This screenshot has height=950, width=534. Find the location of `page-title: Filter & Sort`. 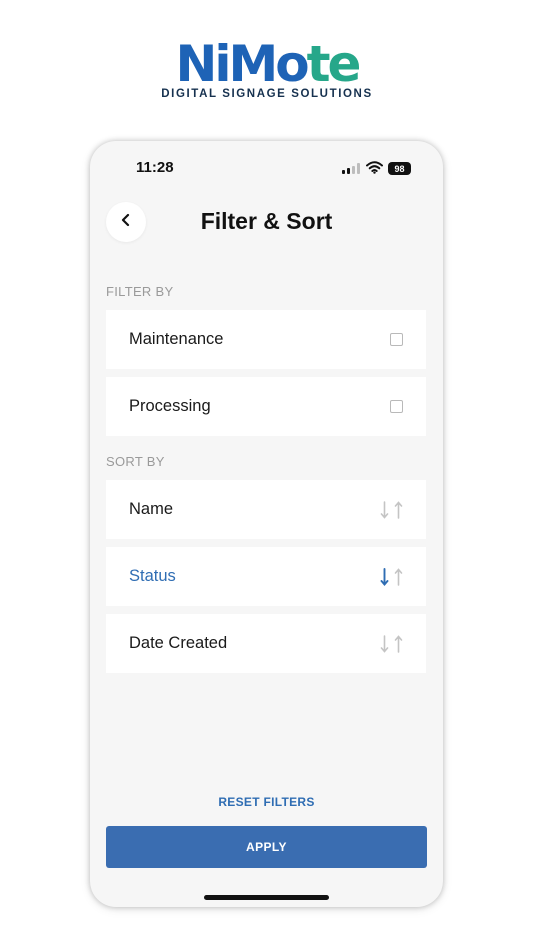

page-title: Filter & Sort is located at coordinates (266, 221).